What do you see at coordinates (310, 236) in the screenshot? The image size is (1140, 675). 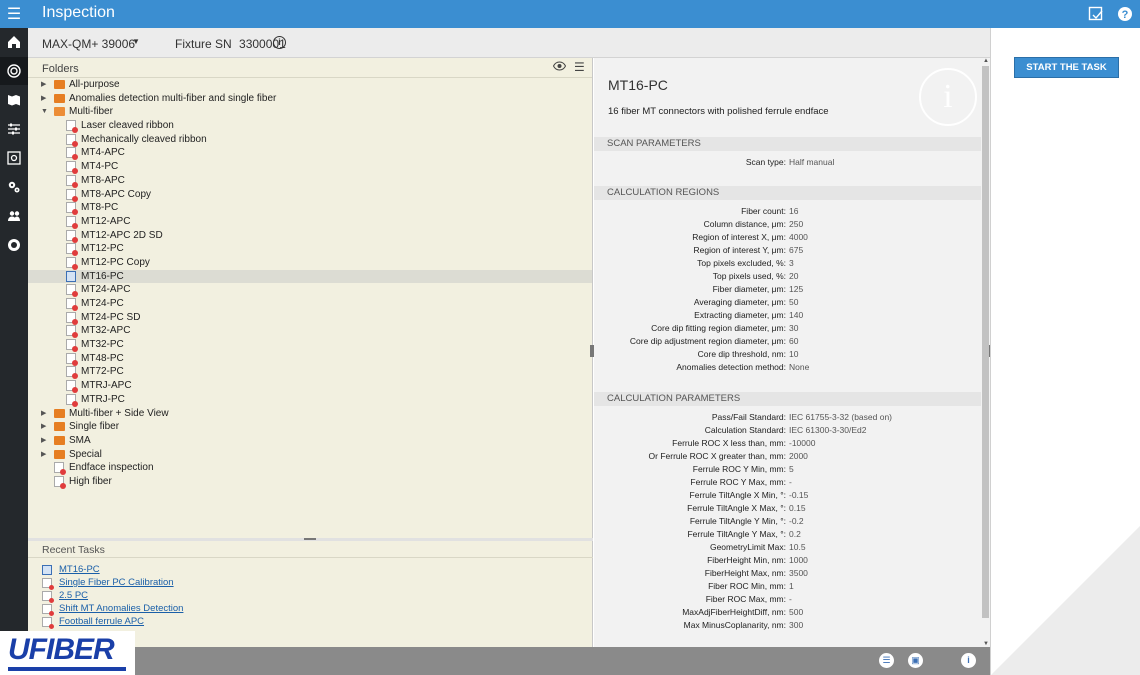 I see `tree-item: MT12-APC 2D SD` at bounding box center [310, 236].